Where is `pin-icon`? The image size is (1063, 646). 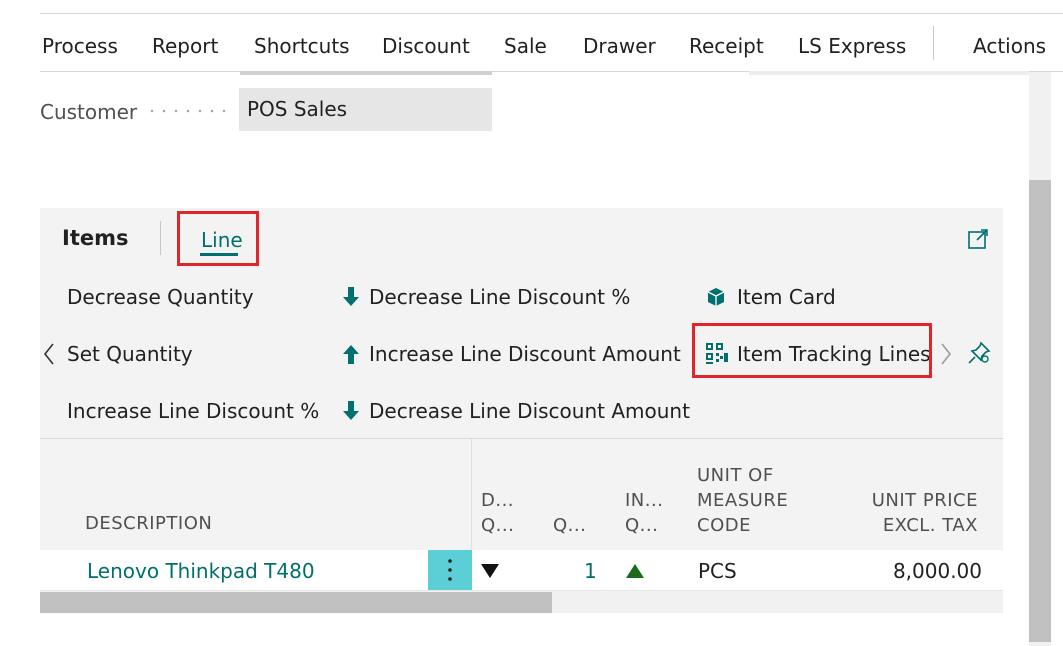
pin-icon is located at coordinates (979, 353).